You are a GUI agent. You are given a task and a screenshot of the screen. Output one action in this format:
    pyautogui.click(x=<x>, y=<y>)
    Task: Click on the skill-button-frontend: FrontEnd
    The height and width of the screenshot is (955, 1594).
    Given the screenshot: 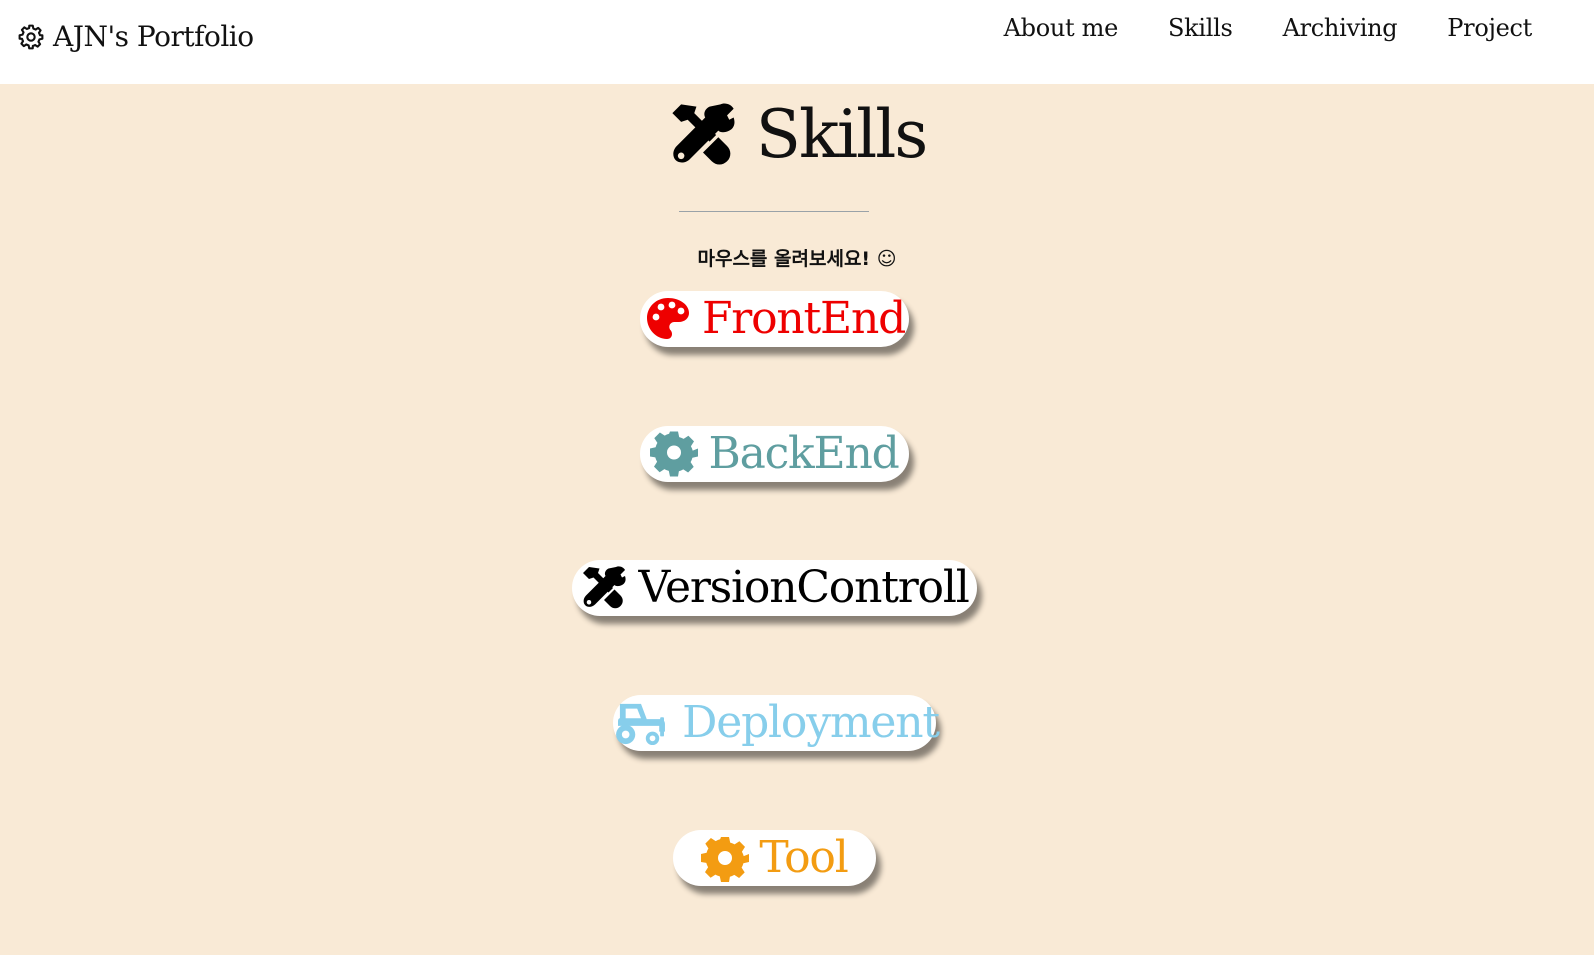 What is the action you would take?
    pyautogui.click(x=774, y=319)
    